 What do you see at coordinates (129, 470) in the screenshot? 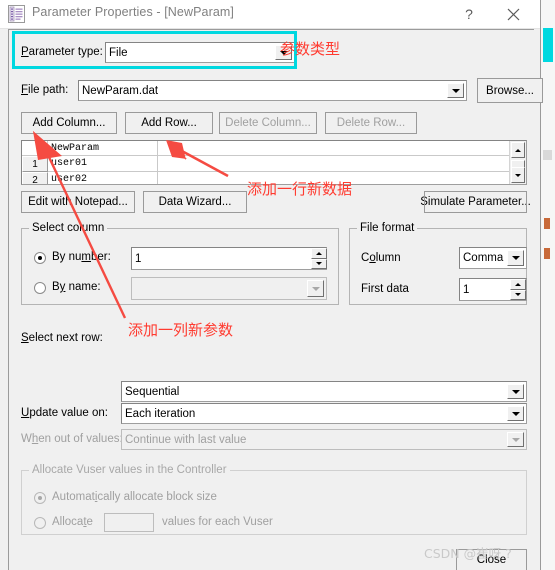
I see `allocate-vuser-group-title: Allocate Vuser values in the Controller` at bounding box center [129, 470].